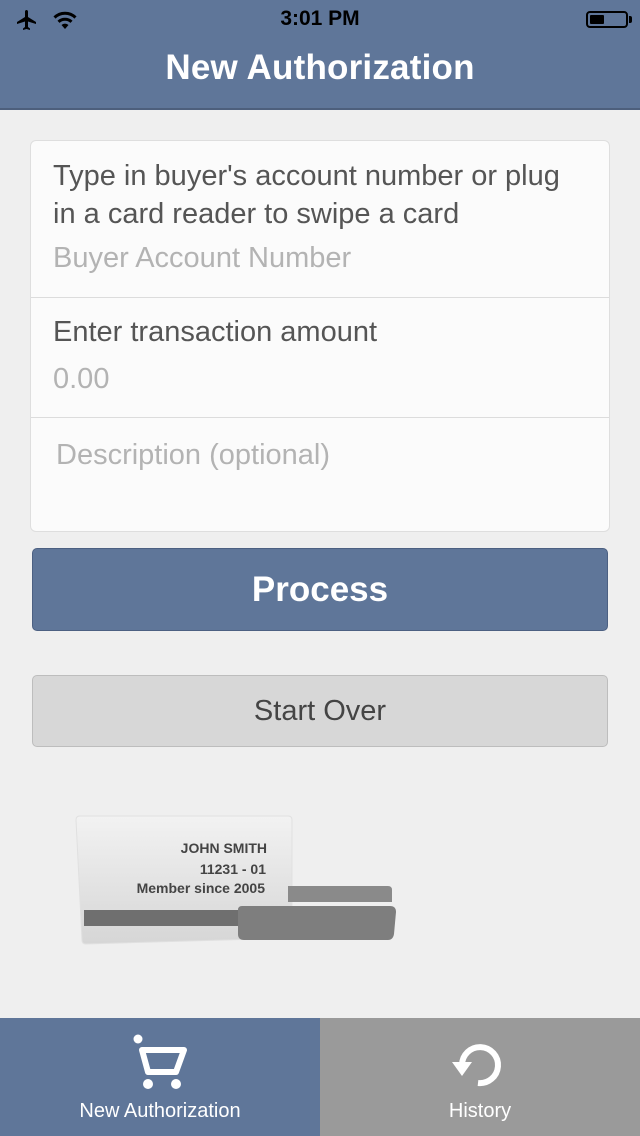 Image resolution: width=640 pixels, height=1136 pixels. I want to click on status-time: 3:01 PM, so click(320, 18).